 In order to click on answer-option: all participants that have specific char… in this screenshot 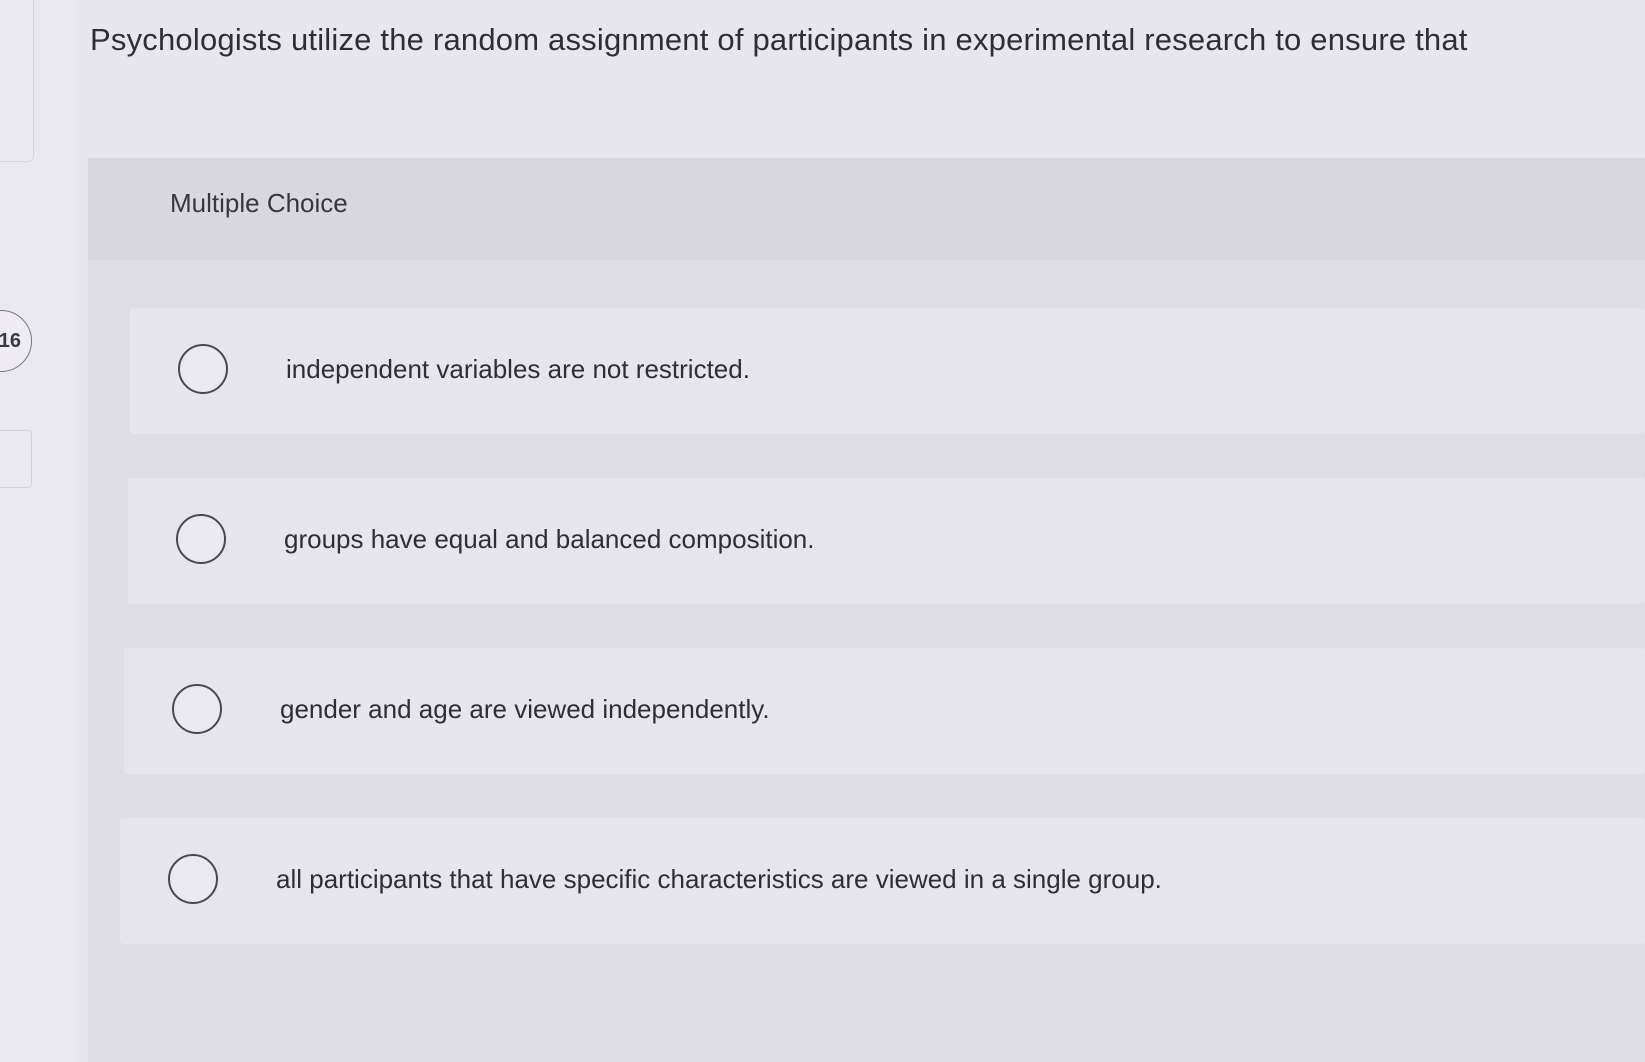, I will do `click(882, 881)`.